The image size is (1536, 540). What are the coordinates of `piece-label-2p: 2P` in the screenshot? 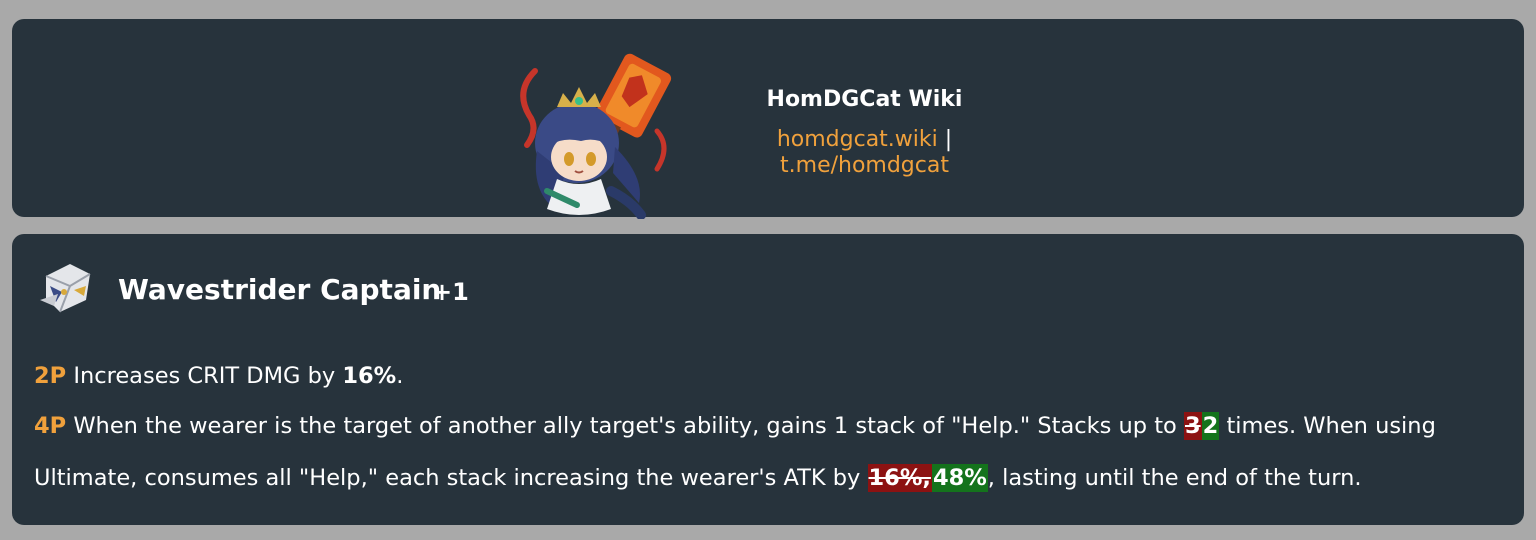 It's located at (50, 376).